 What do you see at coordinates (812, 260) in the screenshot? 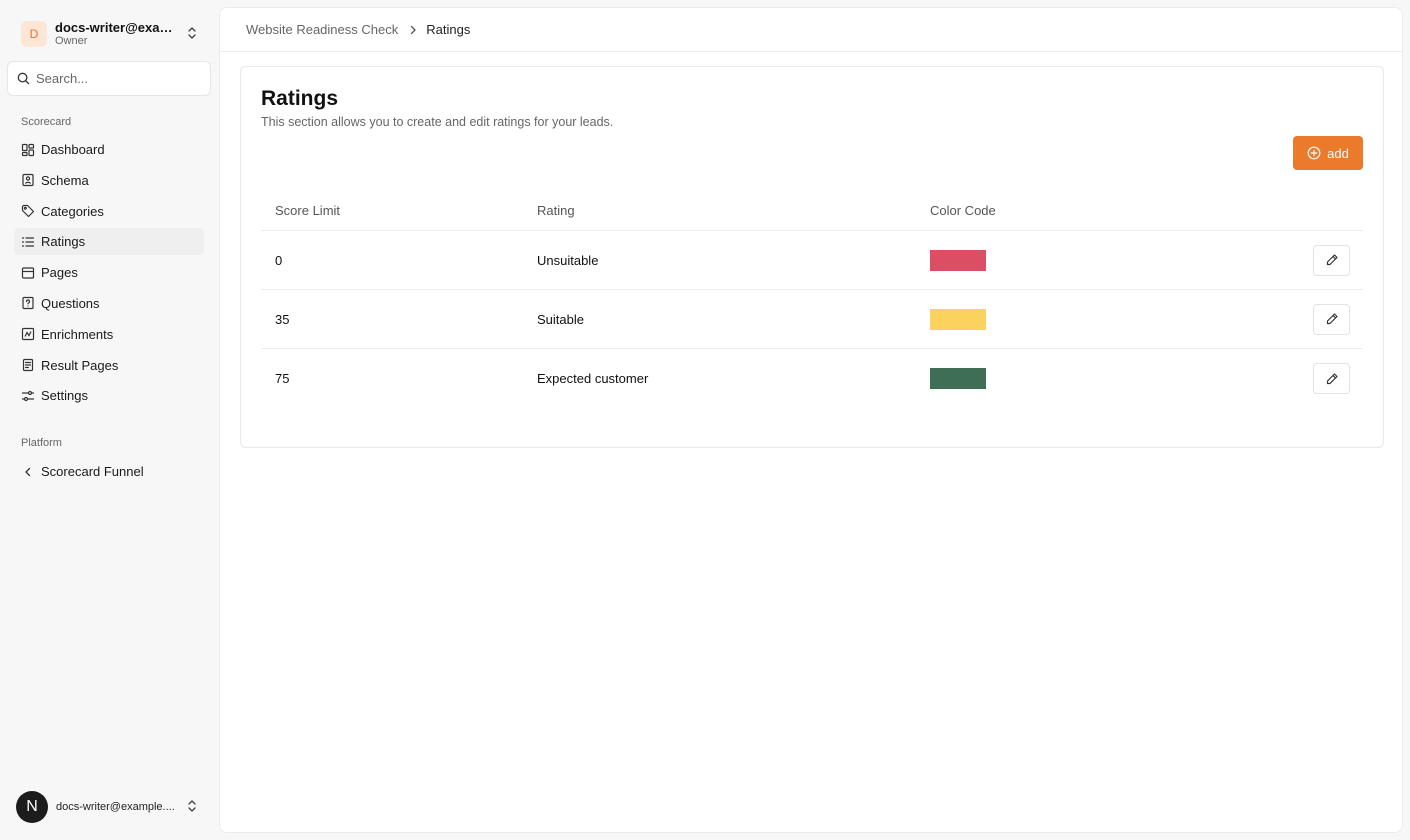
I see `table-row: 0 Unsuitable` at bounding box center [812, 260].